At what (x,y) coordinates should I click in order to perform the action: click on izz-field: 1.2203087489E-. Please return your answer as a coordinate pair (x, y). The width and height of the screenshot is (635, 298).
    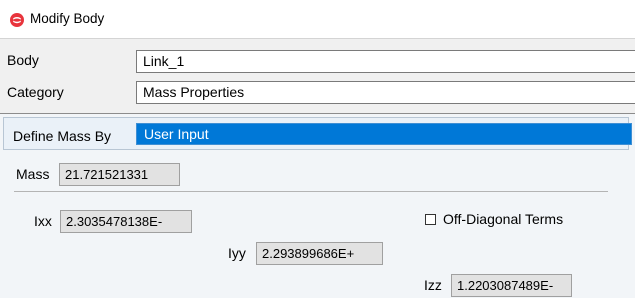
    Looking at the image, I should click on (511, 285).